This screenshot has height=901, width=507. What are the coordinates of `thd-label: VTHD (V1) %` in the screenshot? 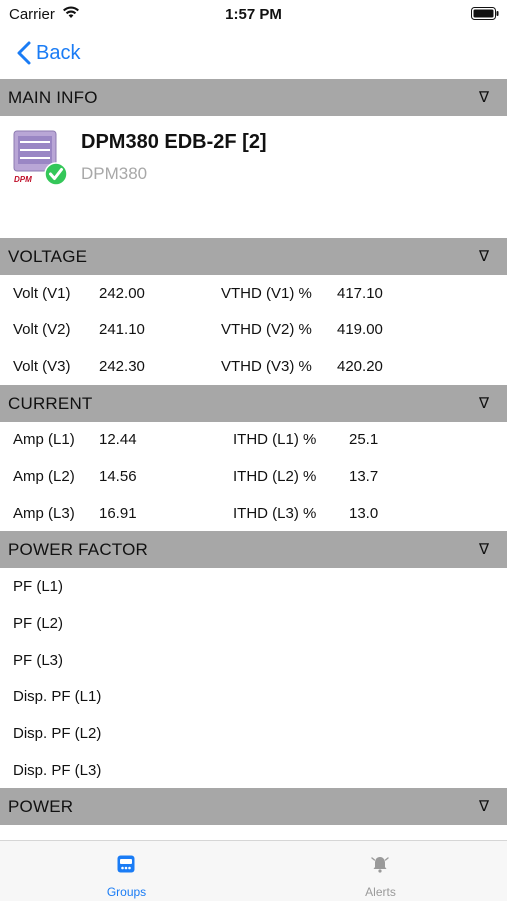 It's located at (266, 293).